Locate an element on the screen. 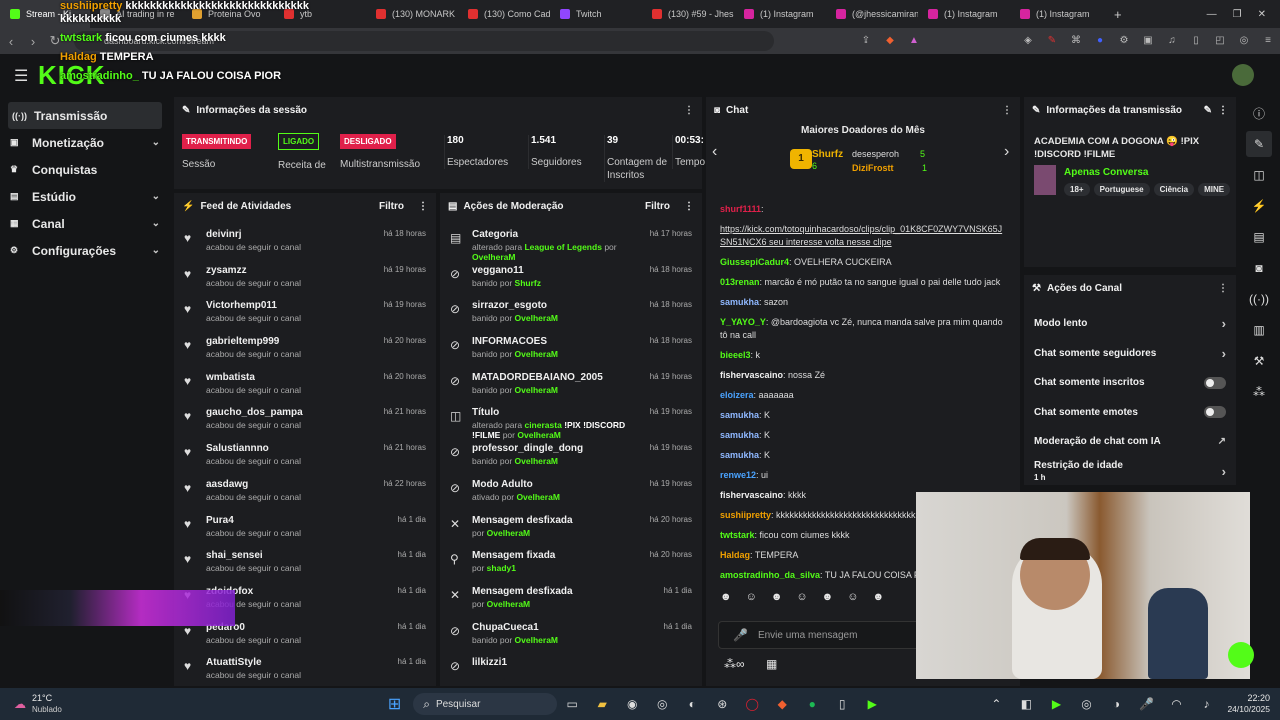  moderation-target: lilkizzi1 is located at coordinates (577, 662).